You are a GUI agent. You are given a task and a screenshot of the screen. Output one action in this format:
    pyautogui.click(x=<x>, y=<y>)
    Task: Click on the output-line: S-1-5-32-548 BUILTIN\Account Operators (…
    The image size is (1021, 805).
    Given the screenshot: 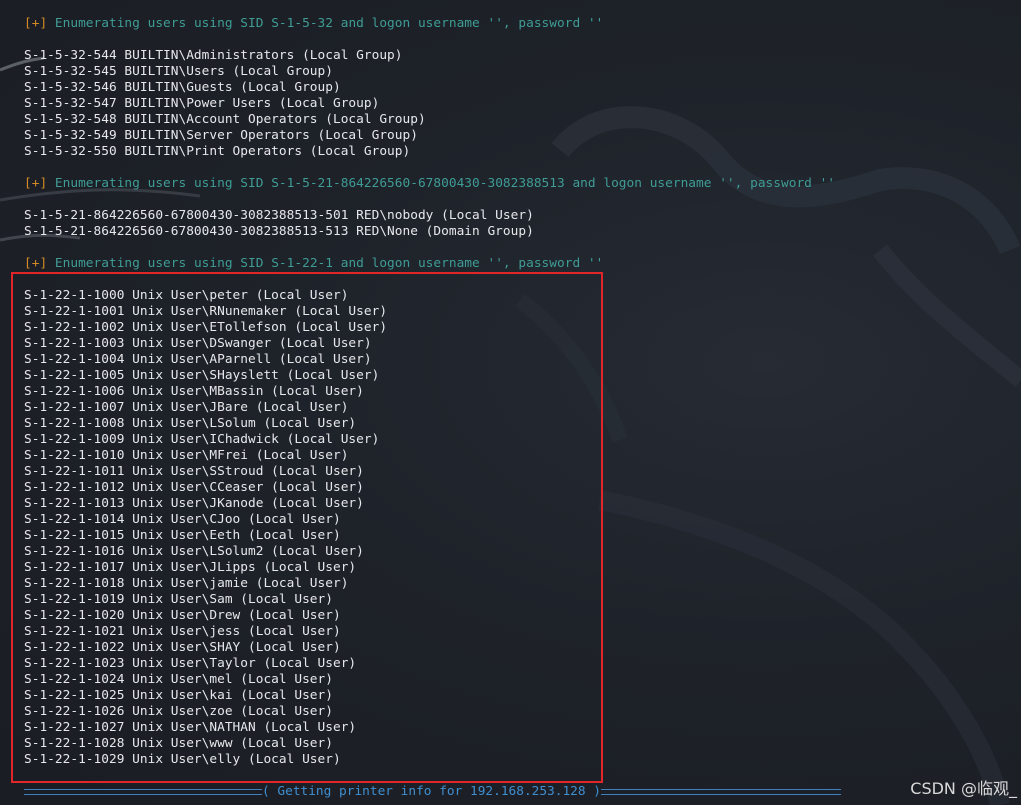 What is the action you would take?
    pyautogui.click(x=225, y=119)
    